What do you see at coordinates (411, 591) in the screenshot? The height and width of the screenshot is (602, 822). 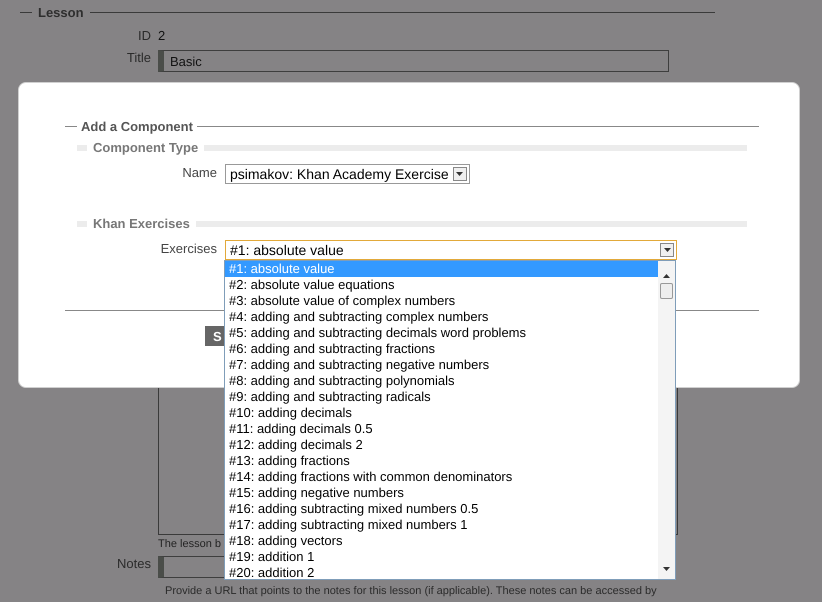 I see `field-hint: Provide a URL that points to the notes for this lesson (if applicable). These notes can be accessed by` at bounding box center [411, 591].